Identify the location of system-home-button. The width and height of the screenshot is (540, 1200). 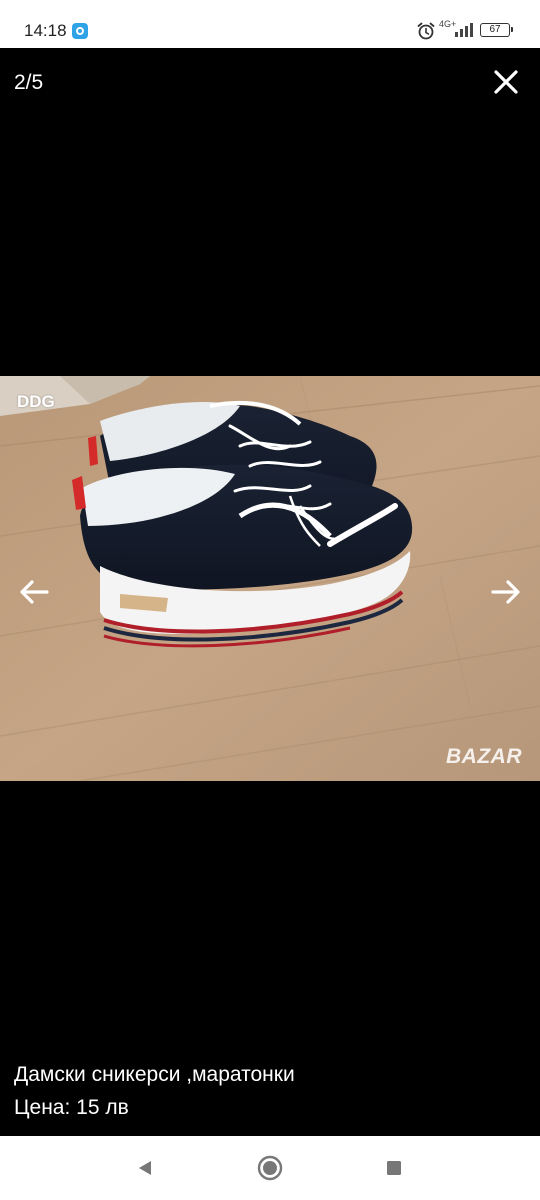
(270, 1168).